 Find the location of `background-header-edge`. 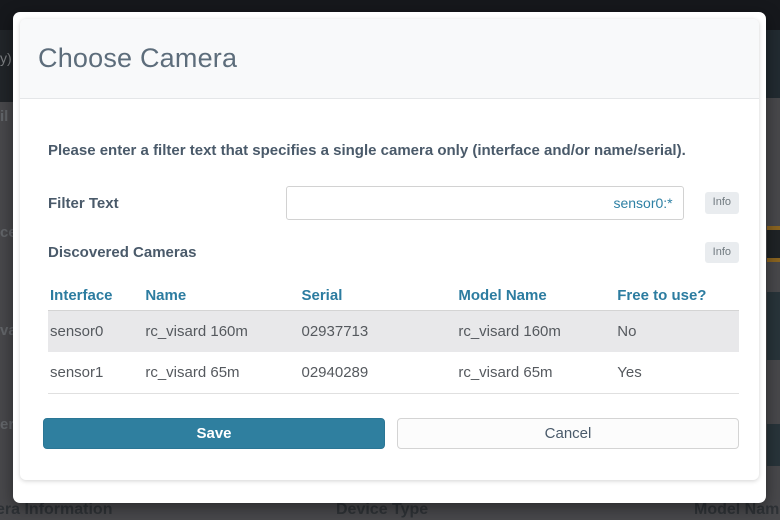

background-header-edge is located at coordinates (6, 66).